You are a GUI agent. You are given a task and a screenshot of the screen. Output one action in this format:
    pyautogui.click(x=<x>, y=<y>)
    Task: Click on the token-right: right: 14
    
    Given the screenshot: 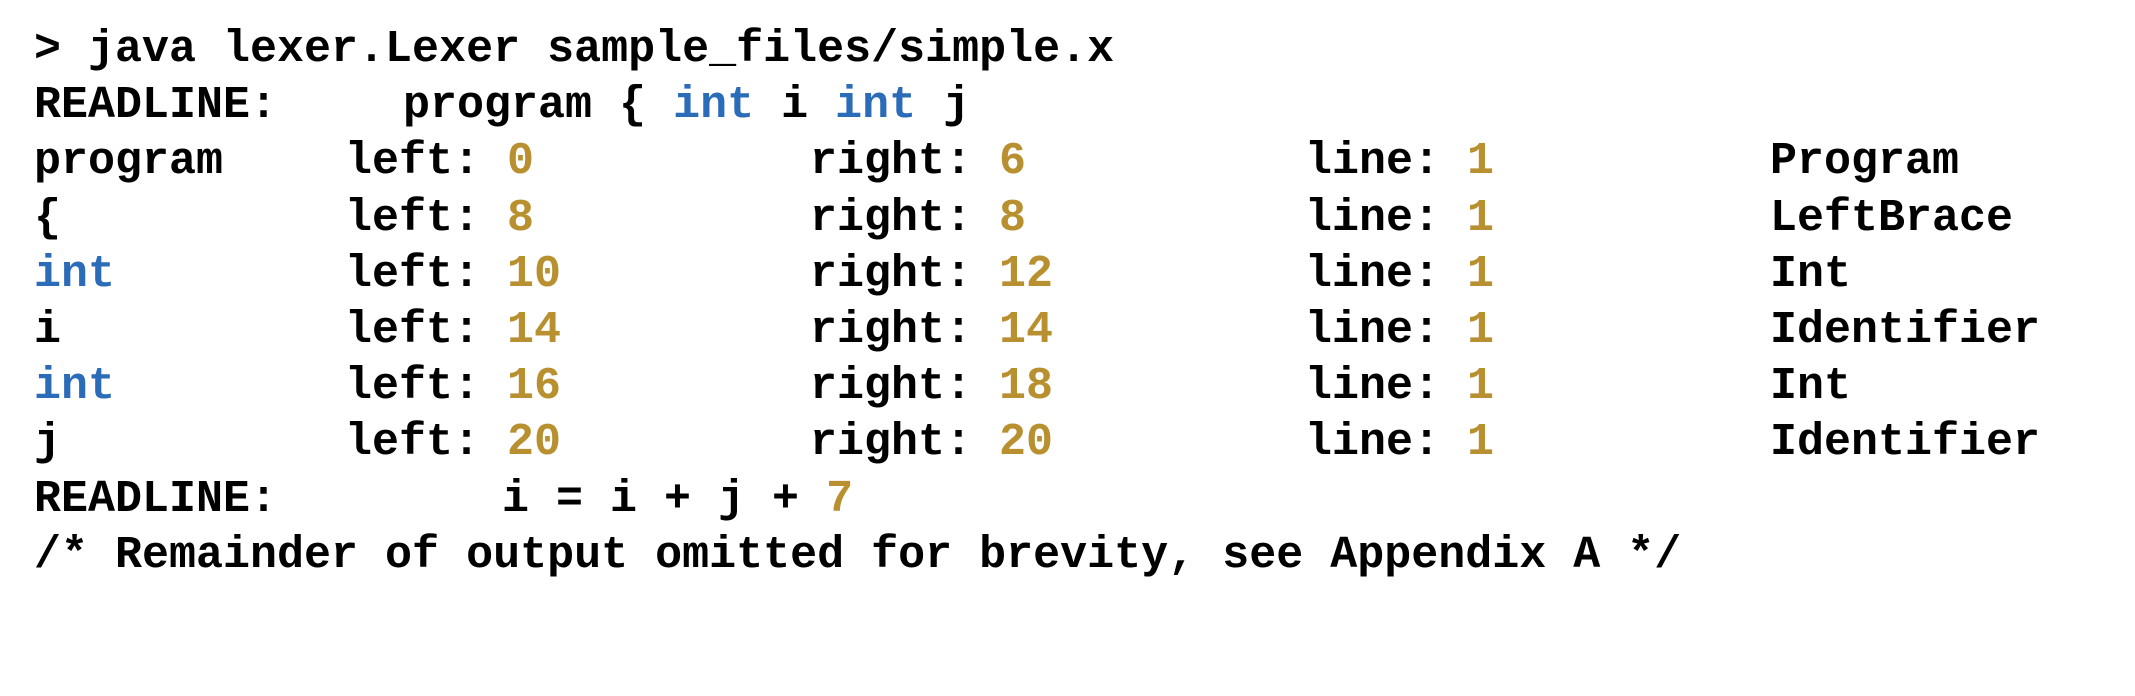 What is the action you would take?
    pyautogui.click(x=931, y=331)
    